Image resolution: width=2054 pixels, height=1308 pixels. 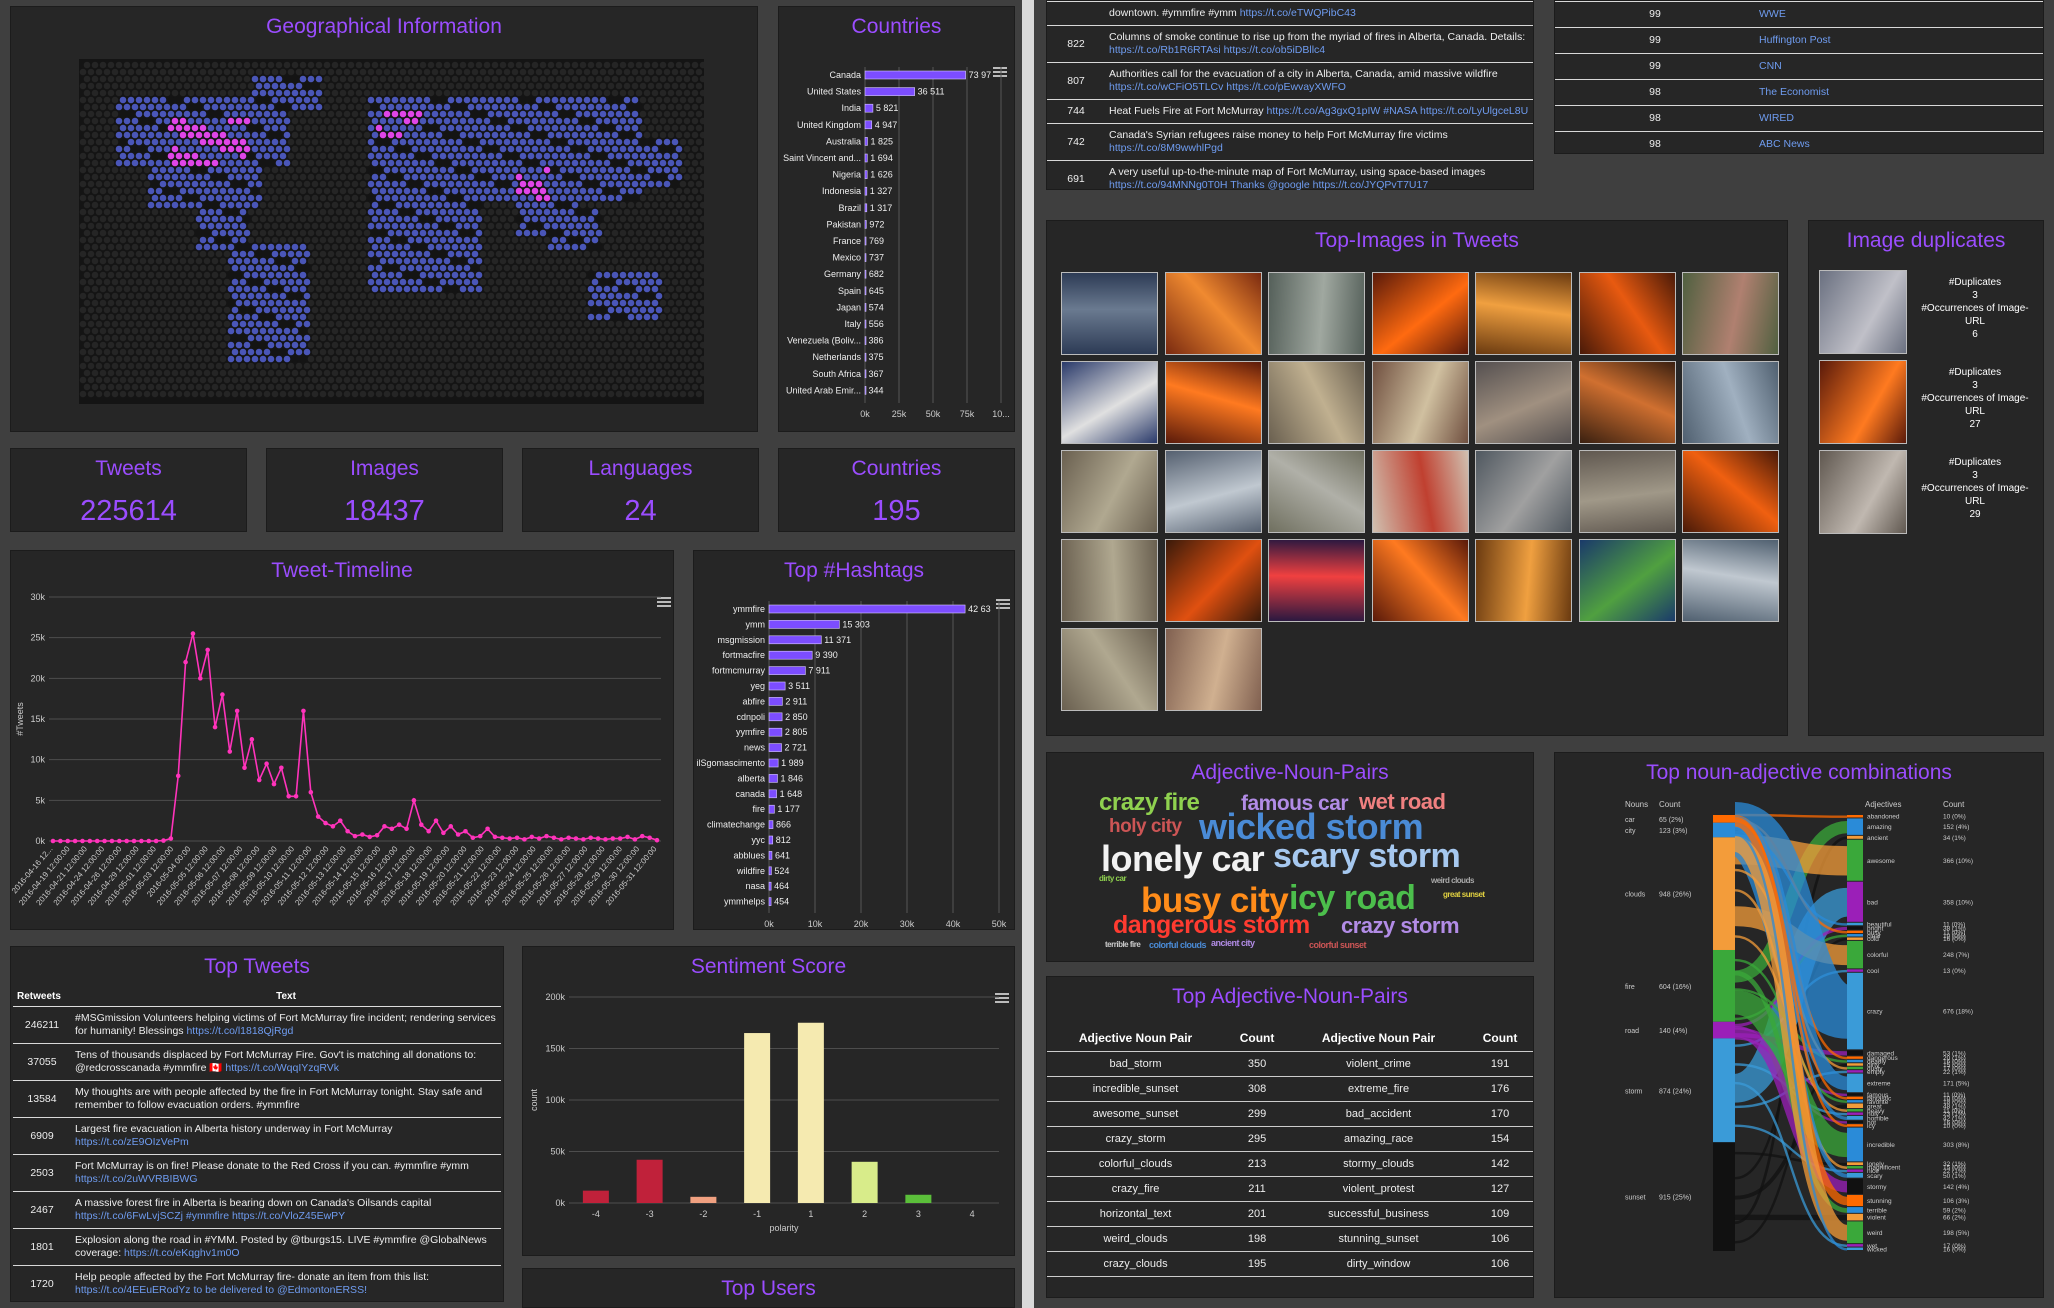 What do you see at coordinates (1899, 14) in the screenshot?
I see `user-name: WWE` at bounding box center [1899, 14].